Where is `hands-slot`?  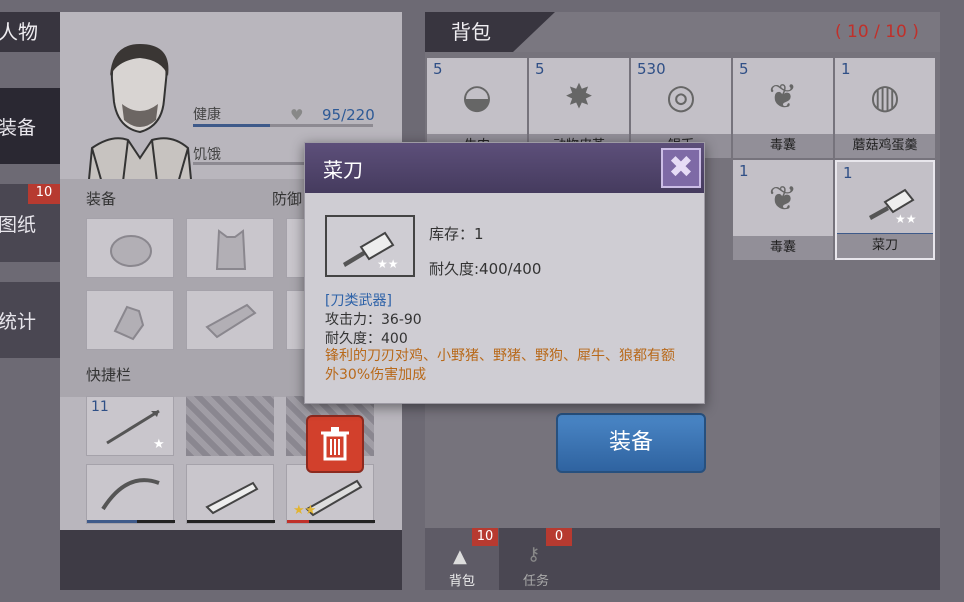 hands-slot is located at coordinates (130, 320).